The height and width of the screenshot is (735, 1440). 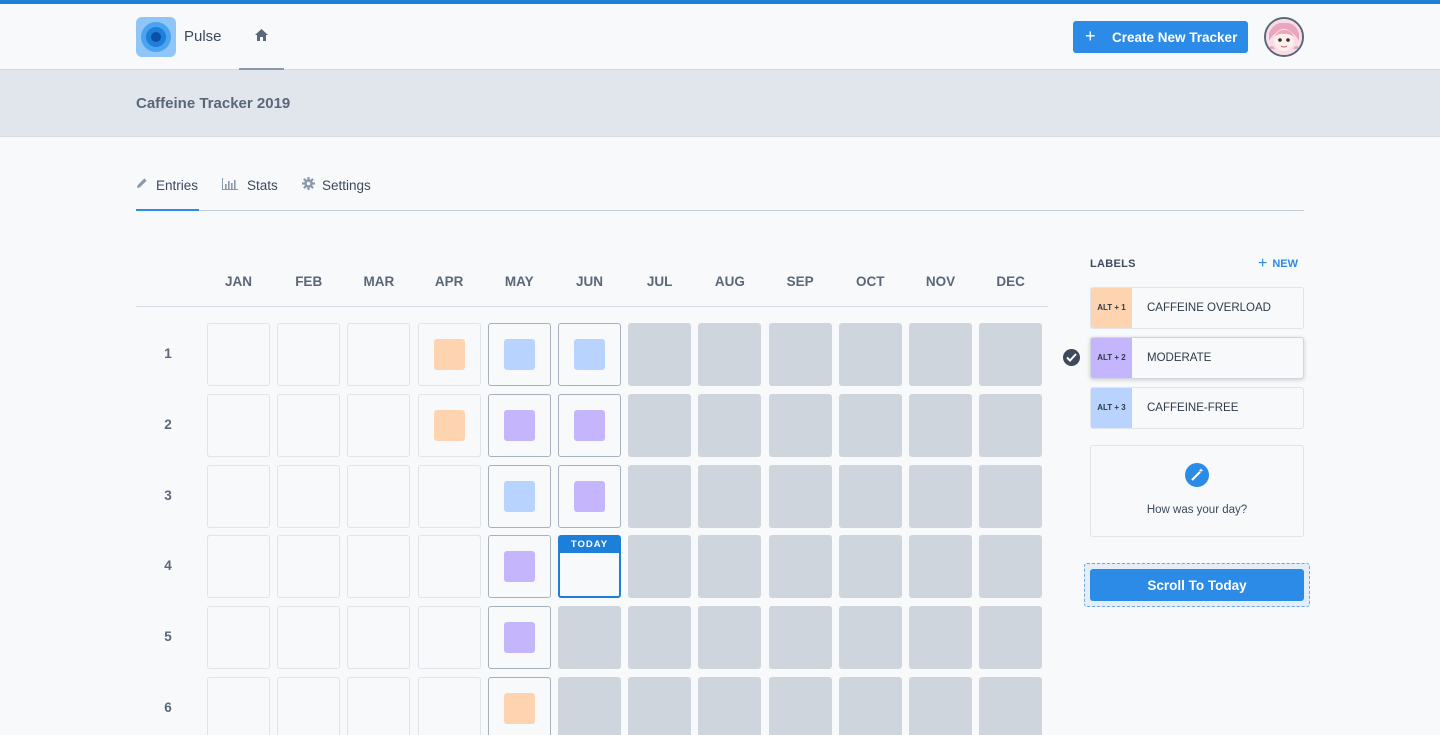 I want to click on label-marker-overload, so click(x=449, y=354).